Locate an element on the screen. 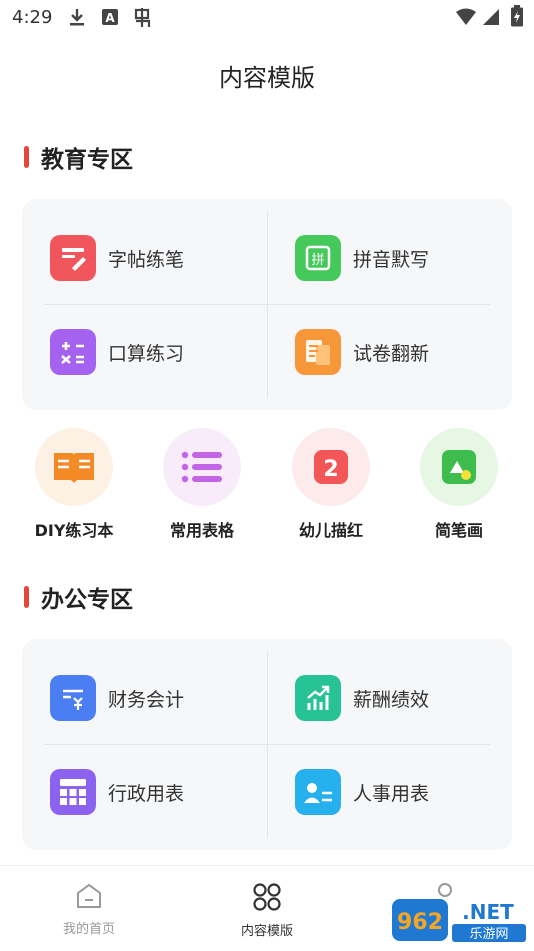 This screenshot has height=951, width=534. simple-drawing-label: 简笔画 is located at coordinates (458, 530).